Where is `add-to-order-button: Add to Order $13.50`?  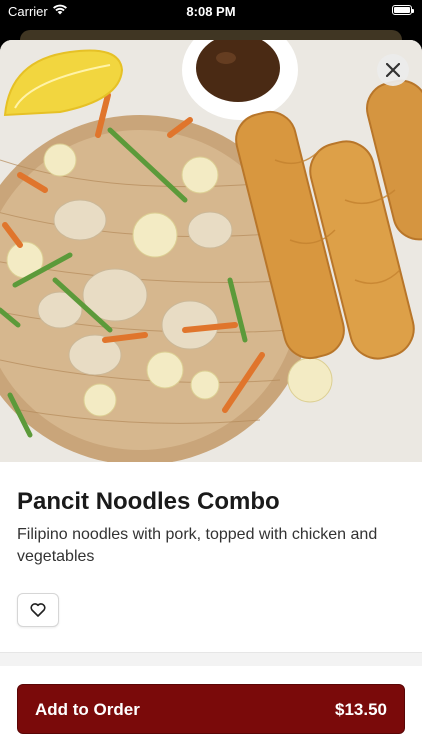 add-to-order-button: Add to Order $13.50 is located at coordinates (211, 709).